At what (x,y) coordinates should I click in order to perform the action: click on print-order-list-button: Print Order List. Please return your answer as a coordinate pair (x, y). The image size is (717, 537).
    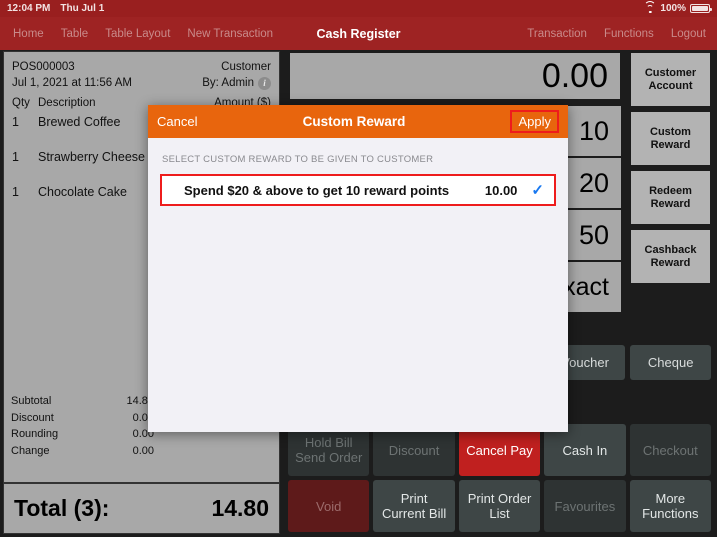
    Looking at the image, I should click on (499, 506).